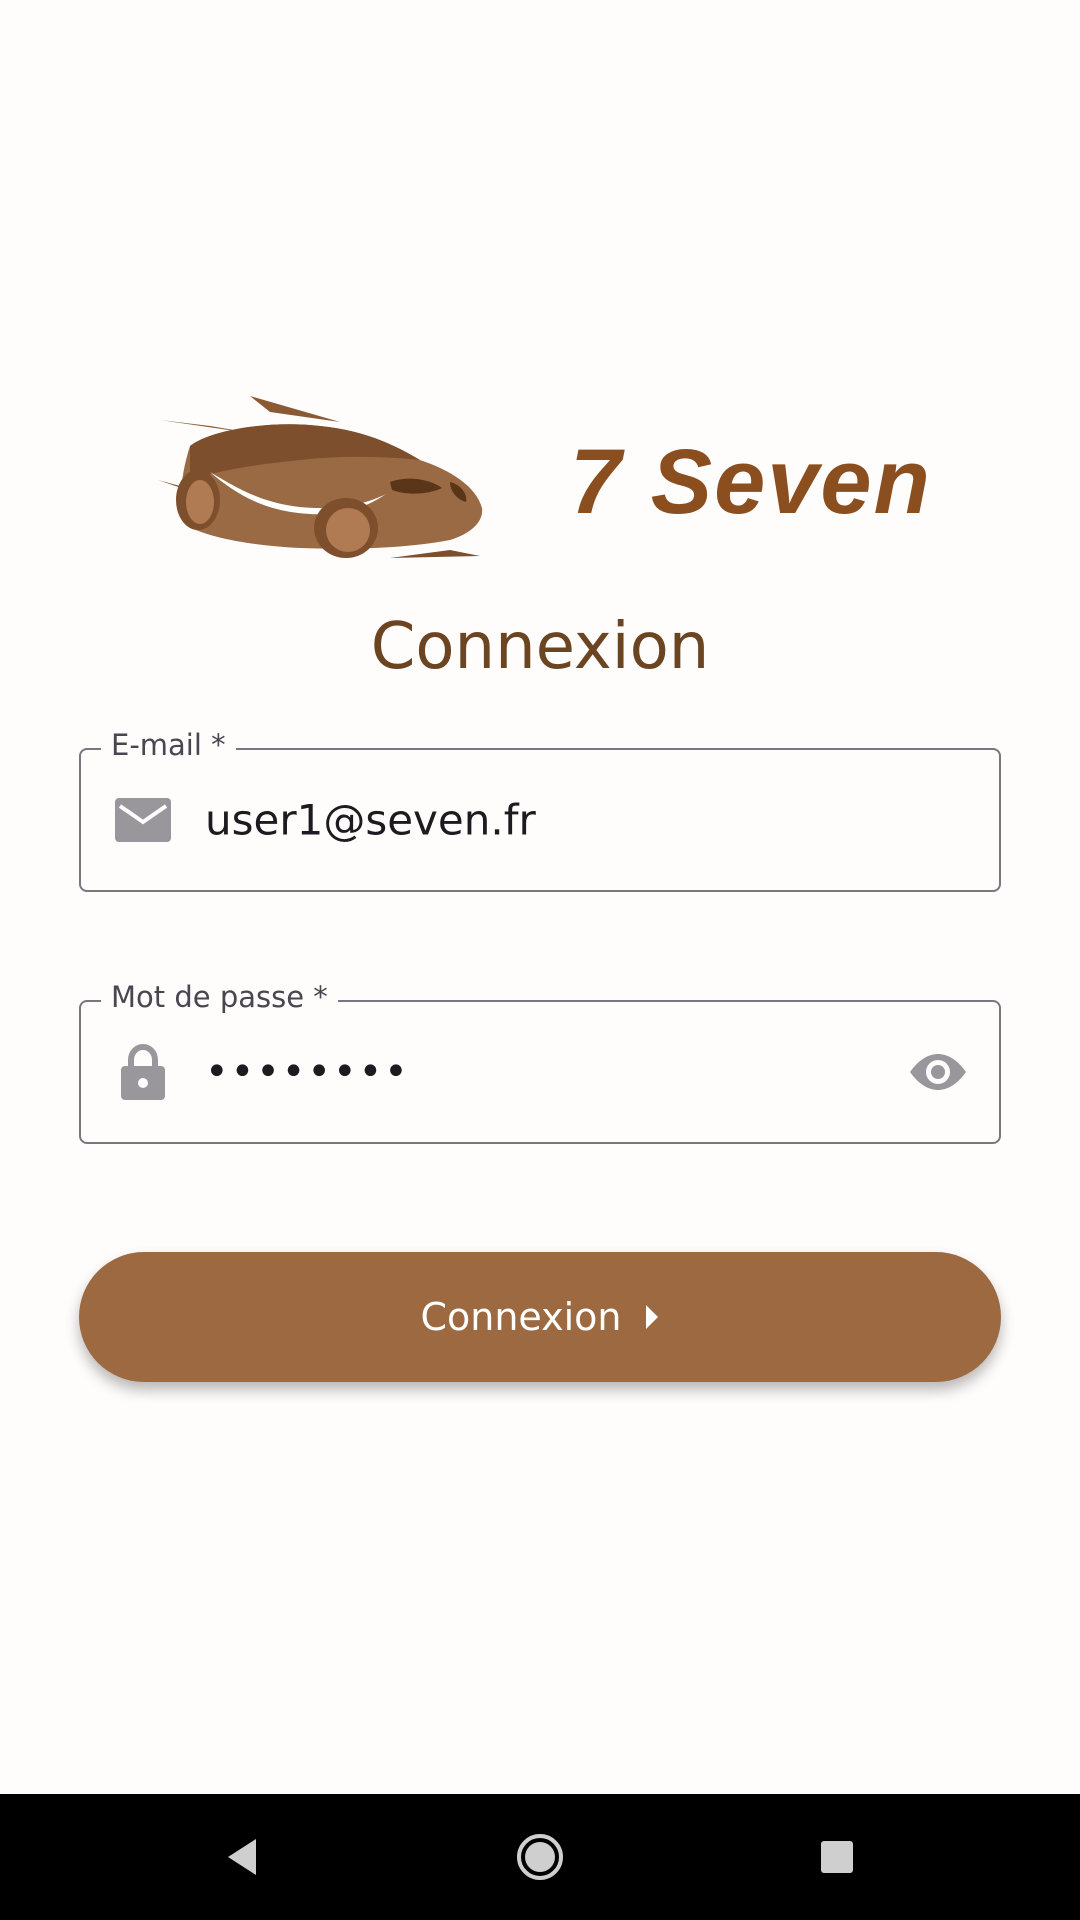 The image size is (1080, 1920). What do you see at coordinates (938, 1072) in the screenshot?
I see `eye-icon` at bounding box center [938, 1072].